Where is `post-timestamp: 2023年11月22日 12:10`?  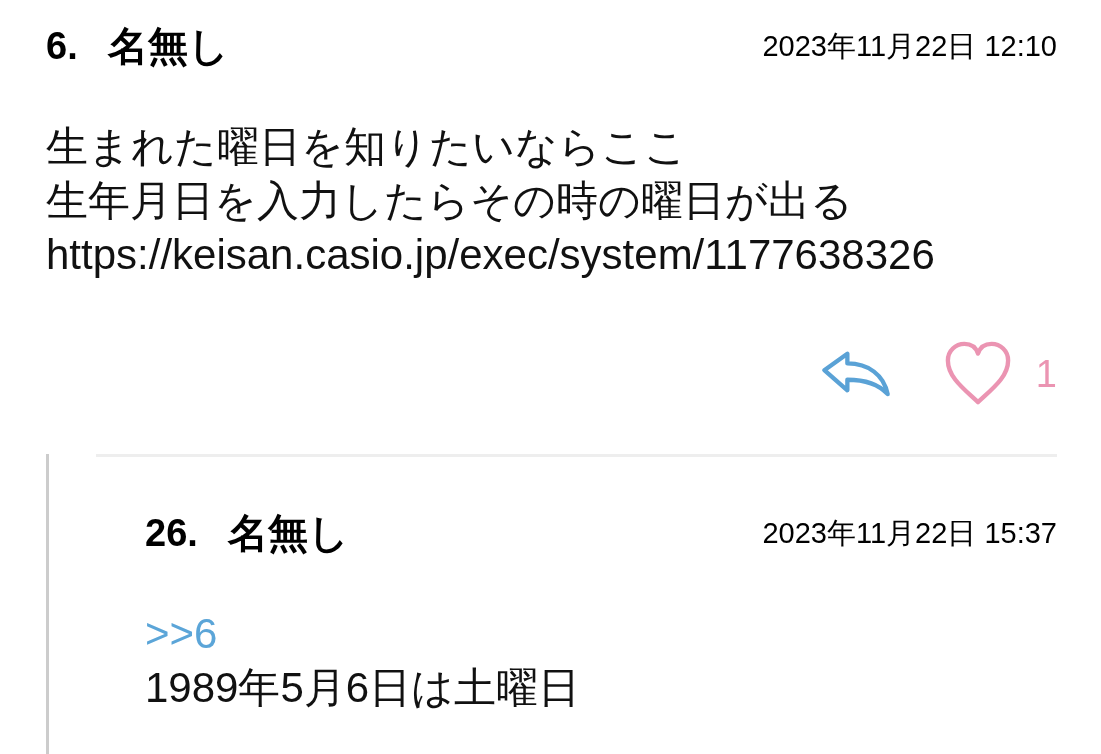
post-timestamp: 2023年11月22日 12:10 is located at coordinates (909, 46).